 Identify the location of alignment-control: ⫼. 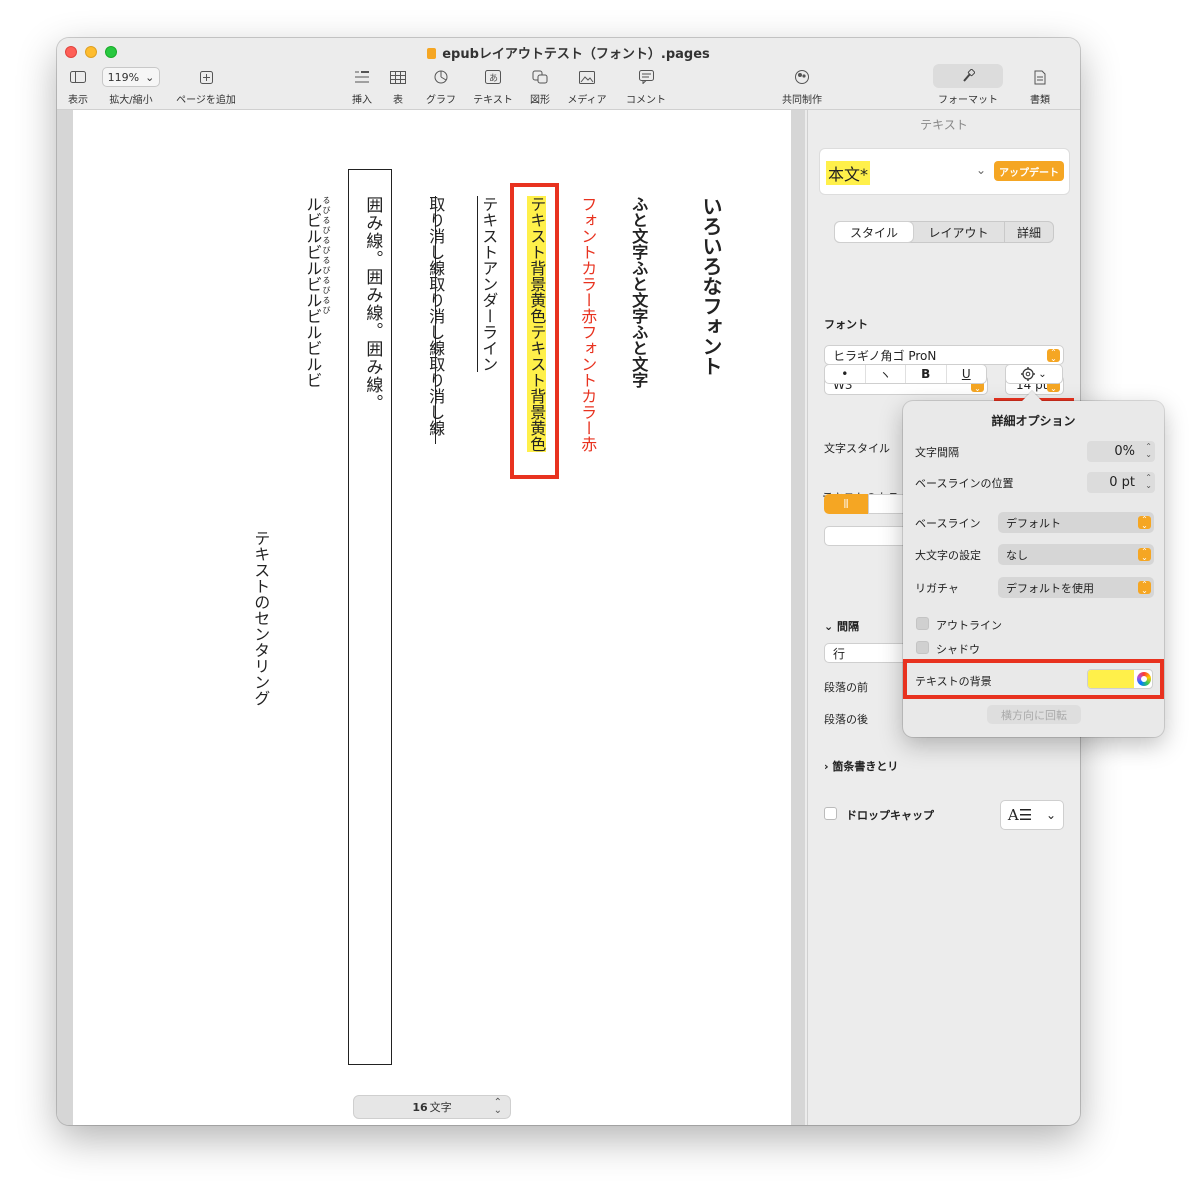
(869, 504).